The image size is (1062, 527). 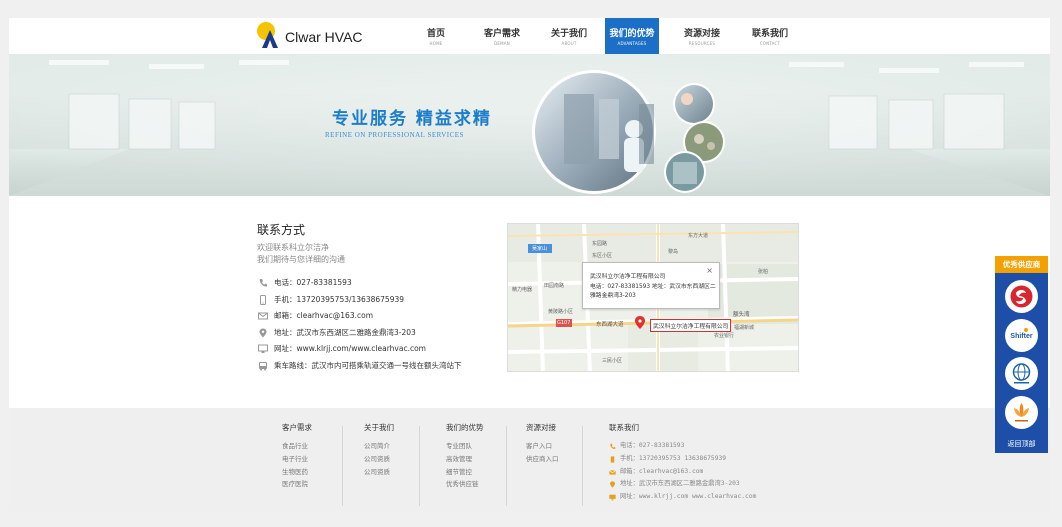 What do you see at coordinates (297, 446) in the screenshot?
I see `footer-link: 食品行业` at bounding box center [297, 446].